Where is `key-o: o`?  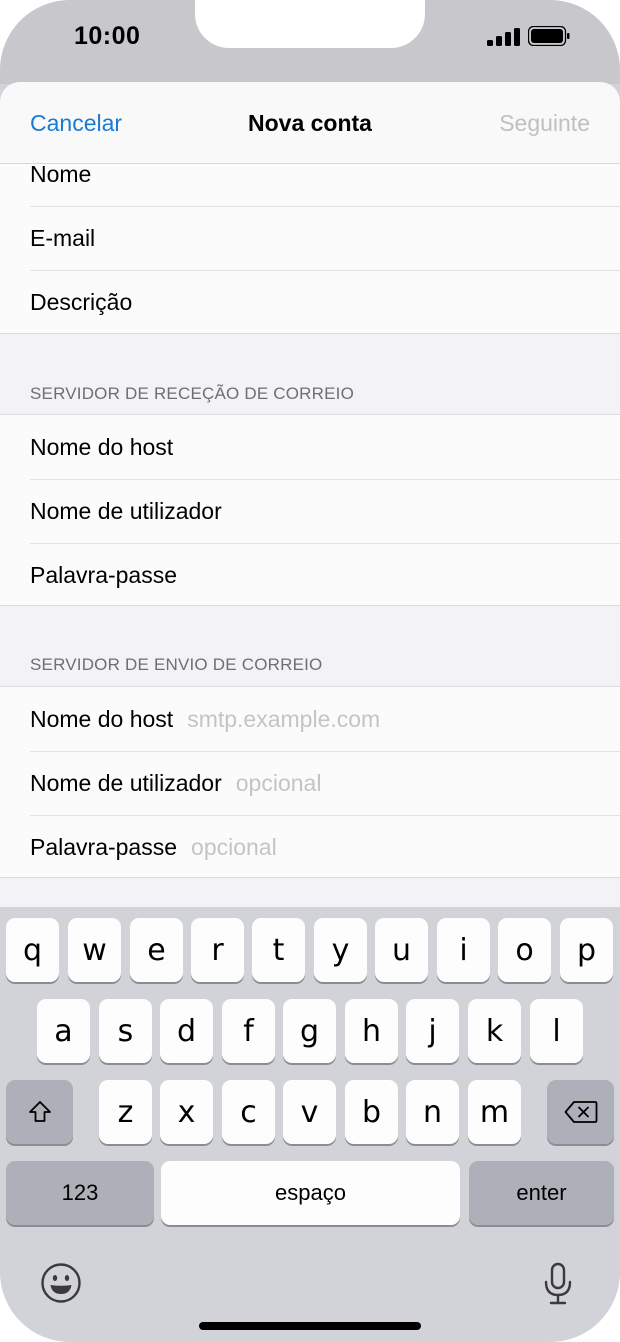 key-o: o is located at coordinates (524, 950).